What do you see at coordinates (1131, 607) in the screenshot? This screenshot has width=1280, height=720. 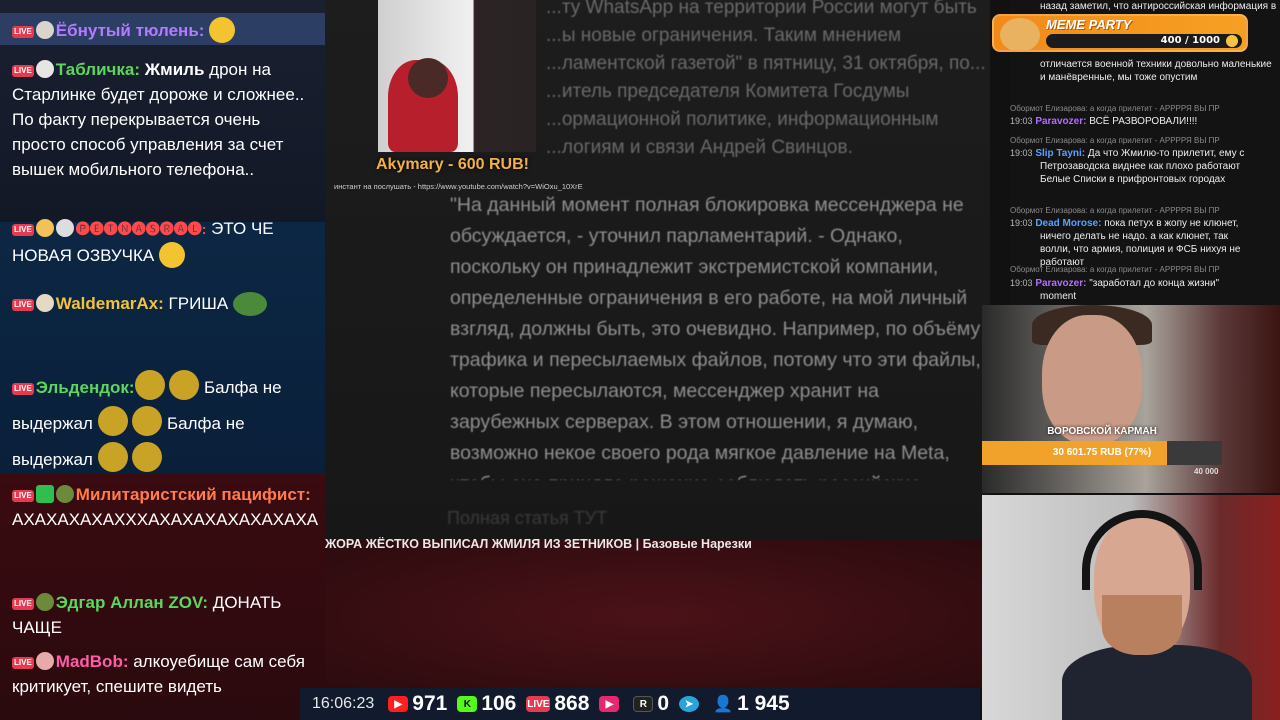 I see `host-webcam` at bounding box center [1131, 607].